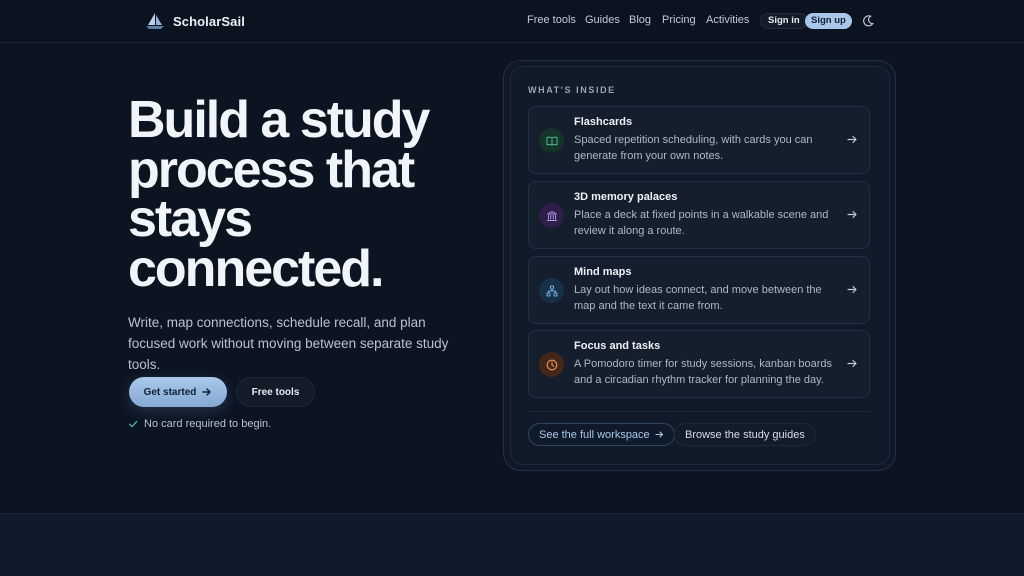 This screenshot has height=576, width=1024. I want to click on full-workspace-link: See the full workspace, so click(601, 434).